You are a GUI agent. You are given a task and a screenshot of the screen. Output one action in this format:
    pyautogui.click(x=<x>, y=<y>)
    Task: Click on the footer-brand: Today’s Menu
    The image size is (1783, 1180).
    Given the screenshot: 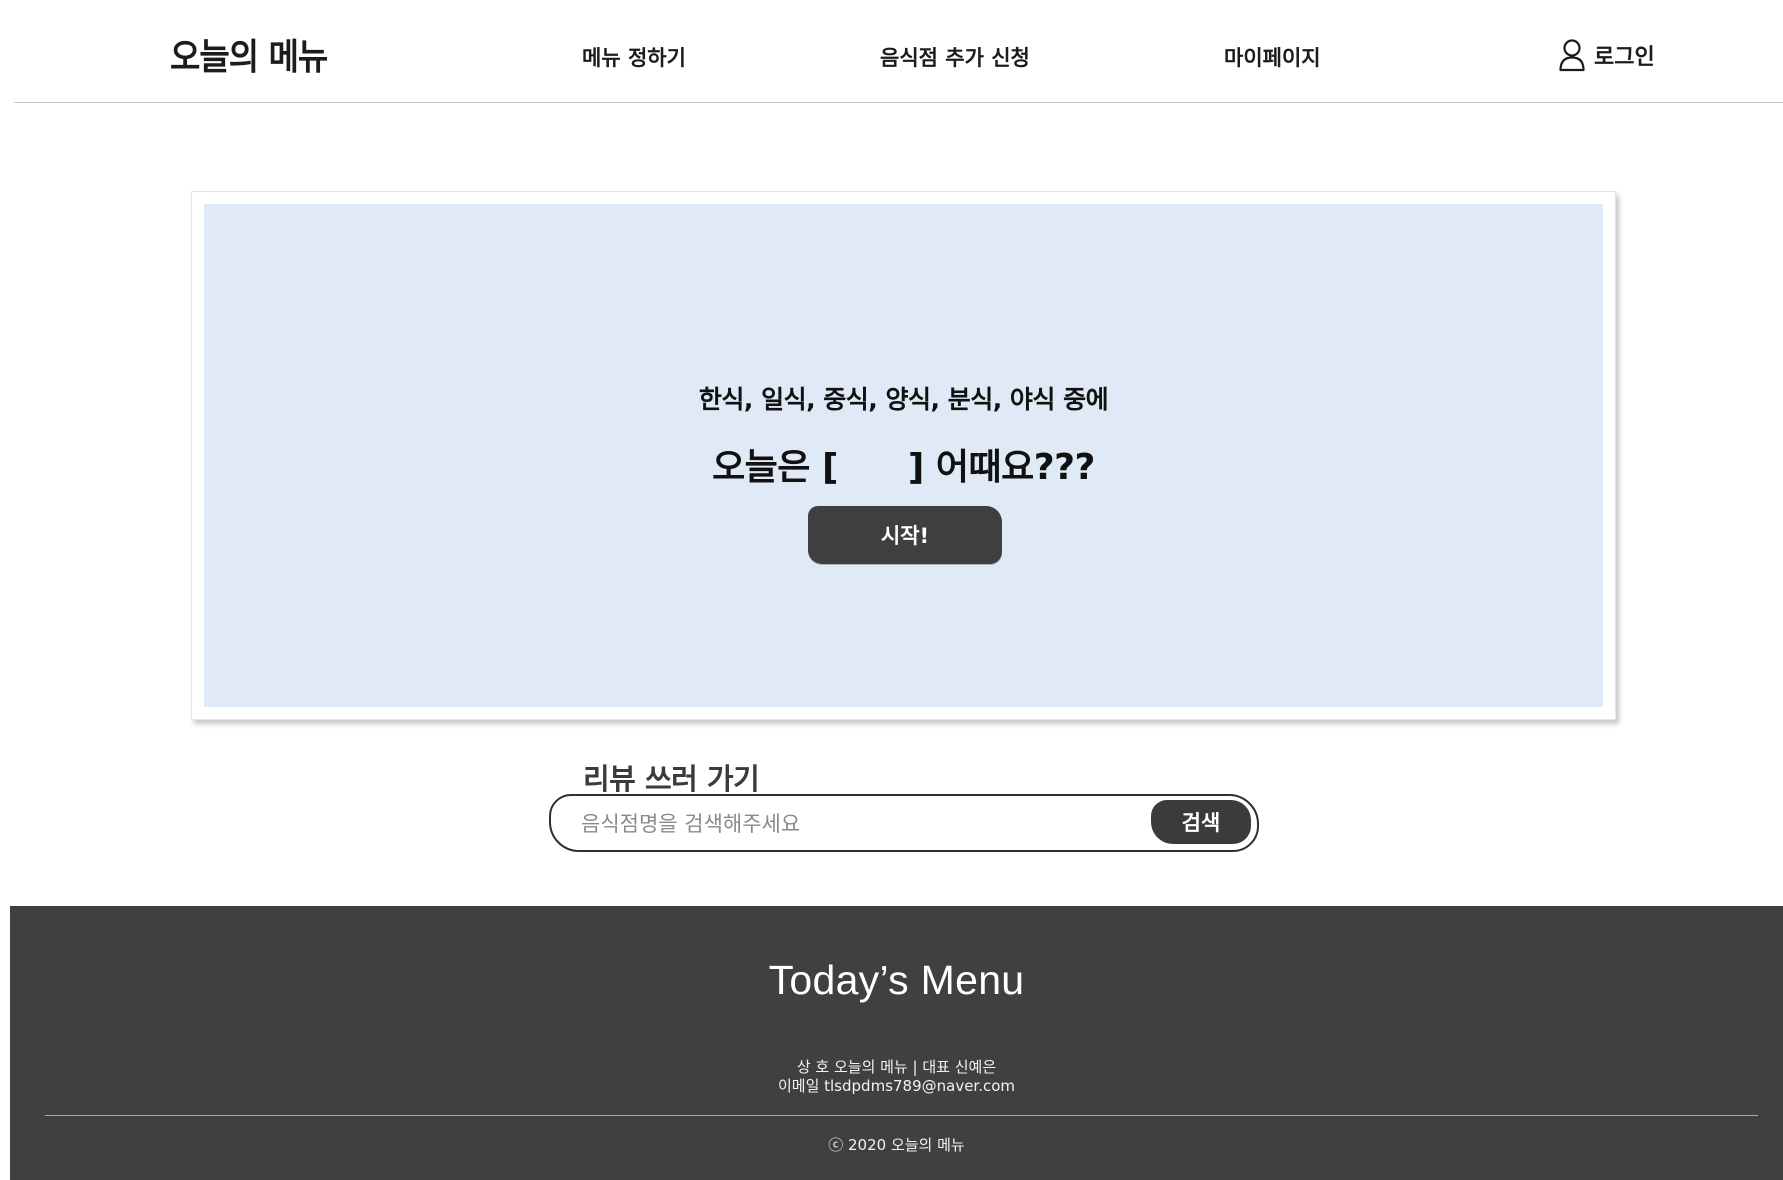 What is the action you would take?
    pyautogui.click(x=896, y=980)
    